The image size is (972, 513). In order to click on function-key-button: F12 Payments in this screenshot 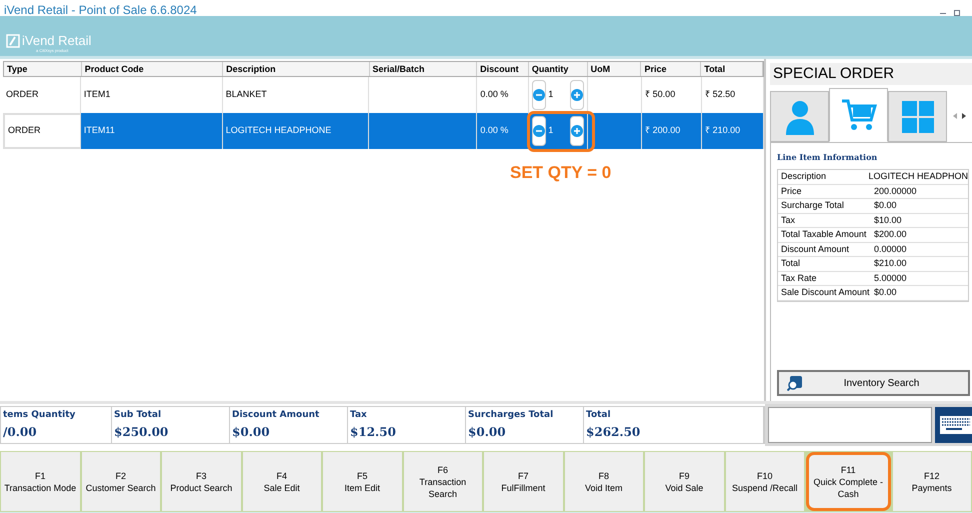, I will do `click(931, 481)`.